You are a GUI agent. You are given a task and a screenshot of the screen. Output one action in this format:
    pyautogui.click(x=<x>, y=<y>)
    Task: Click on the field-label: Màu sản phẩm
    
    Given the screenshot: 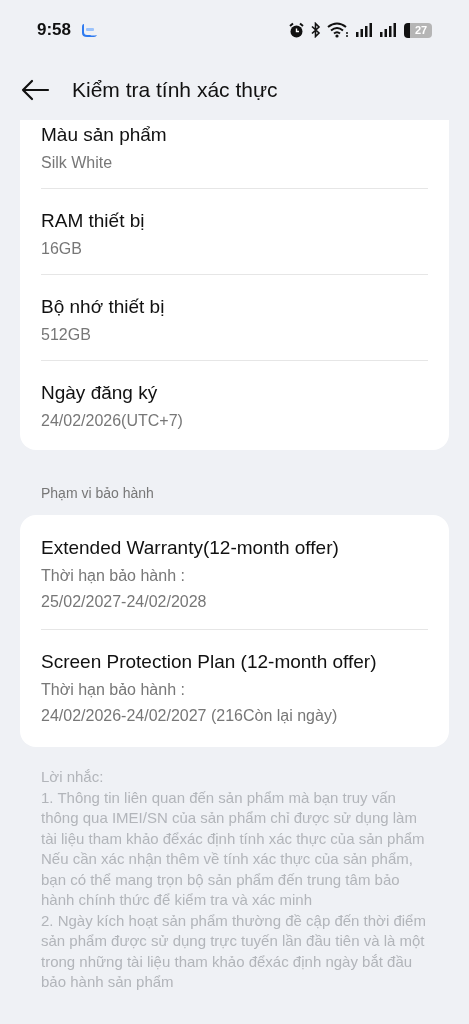 What is the action you would take?
    pyautogui.click(x=104, y=135)
    